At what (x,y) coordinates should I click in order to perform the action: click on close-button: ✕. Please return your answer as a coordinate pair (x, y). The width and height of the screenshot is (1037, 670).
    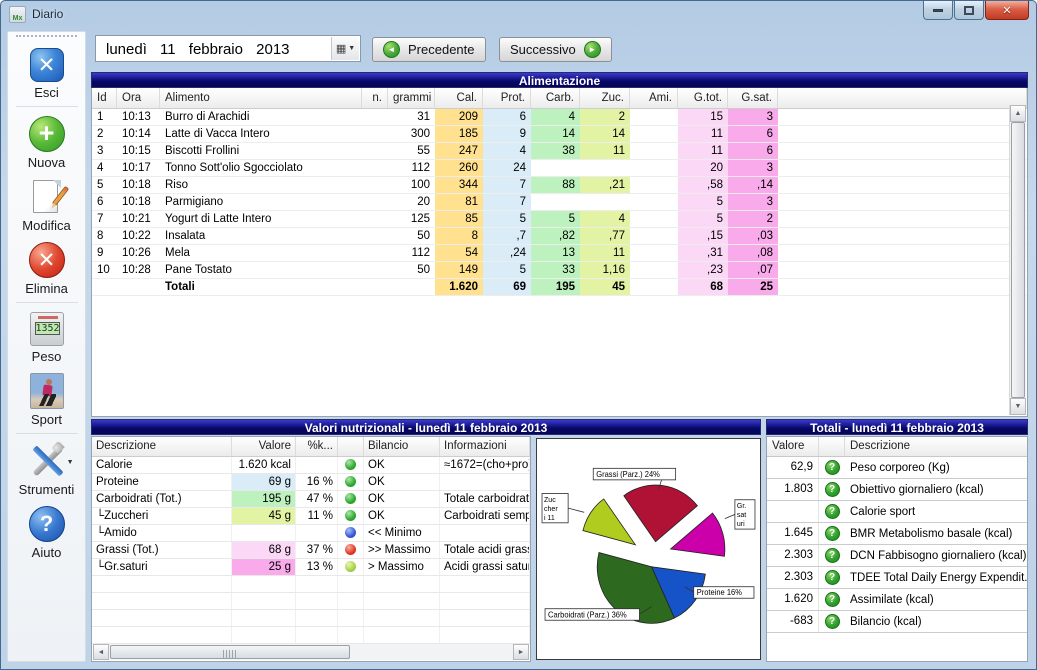
    Looking at the image, I should click on (1007, 10).